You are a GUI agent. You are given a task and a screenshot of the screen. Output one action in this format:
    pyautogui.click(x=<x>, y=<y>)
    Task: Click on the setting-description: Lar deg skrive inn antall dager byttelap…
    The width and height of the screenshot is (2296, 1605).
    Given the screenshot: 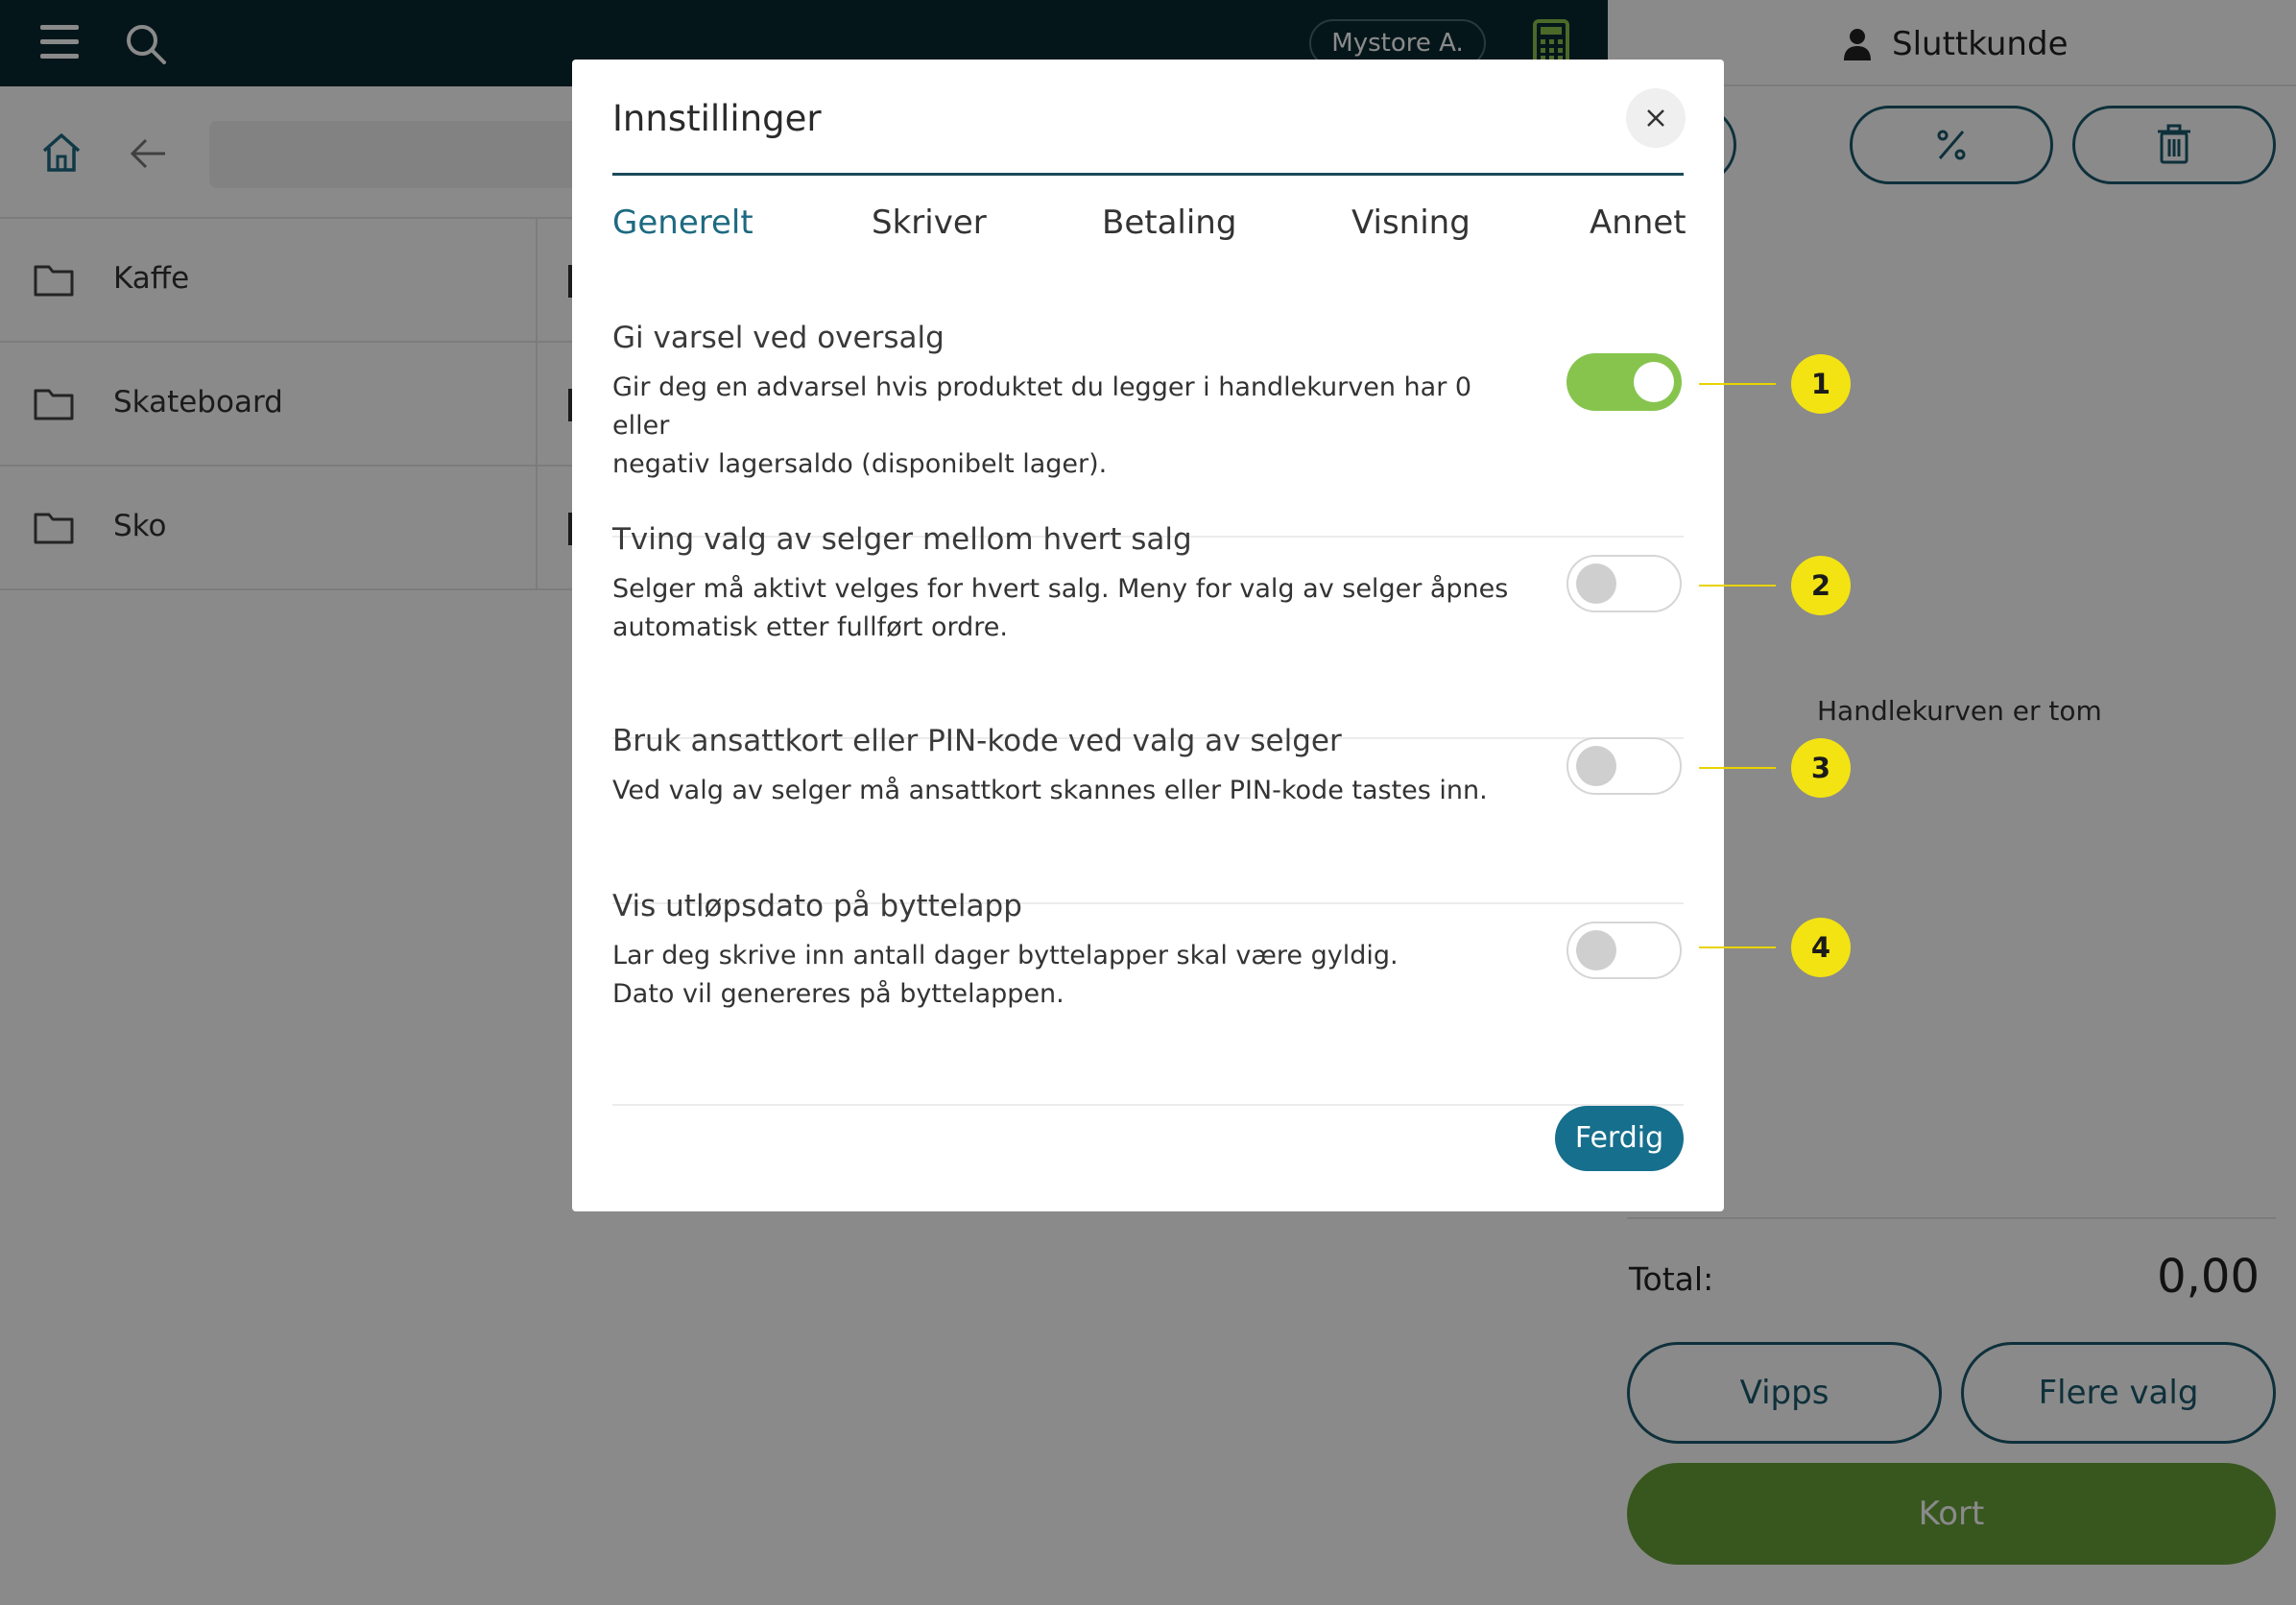 What is the action you would take?
    pyautogui.click(x=1006, y=975)
    